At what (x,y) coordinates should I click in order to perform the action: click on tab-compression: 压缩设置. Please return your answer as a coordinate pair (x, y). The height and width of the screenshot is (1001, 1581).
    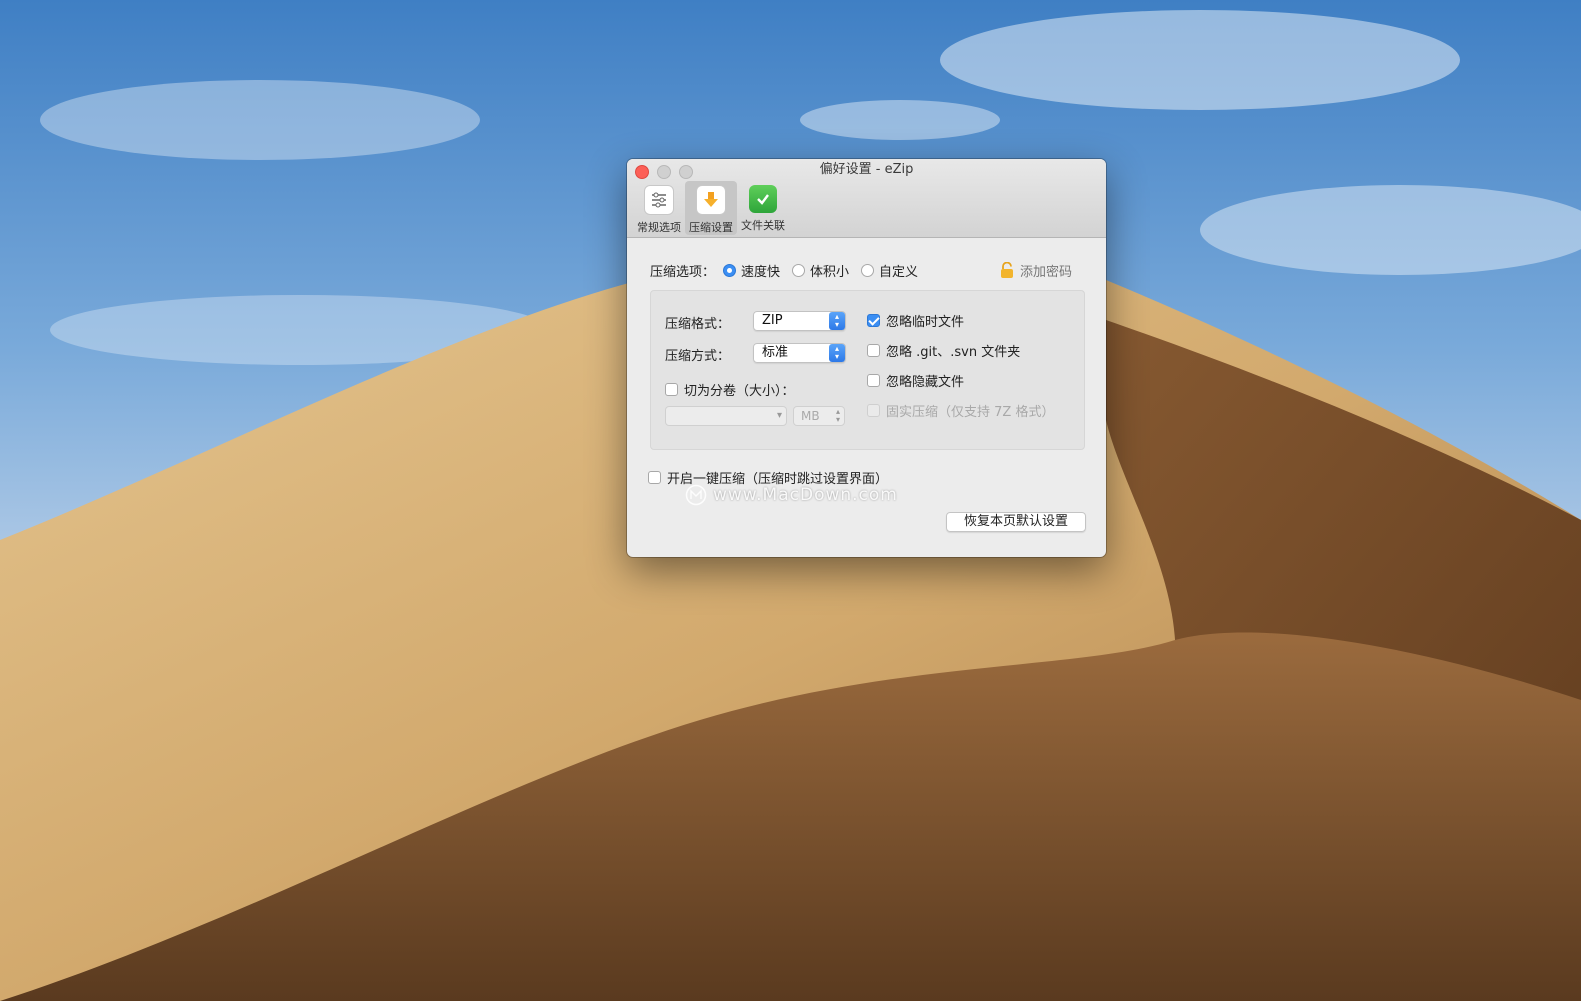
    Looking at the image, I should click on (711, 208).